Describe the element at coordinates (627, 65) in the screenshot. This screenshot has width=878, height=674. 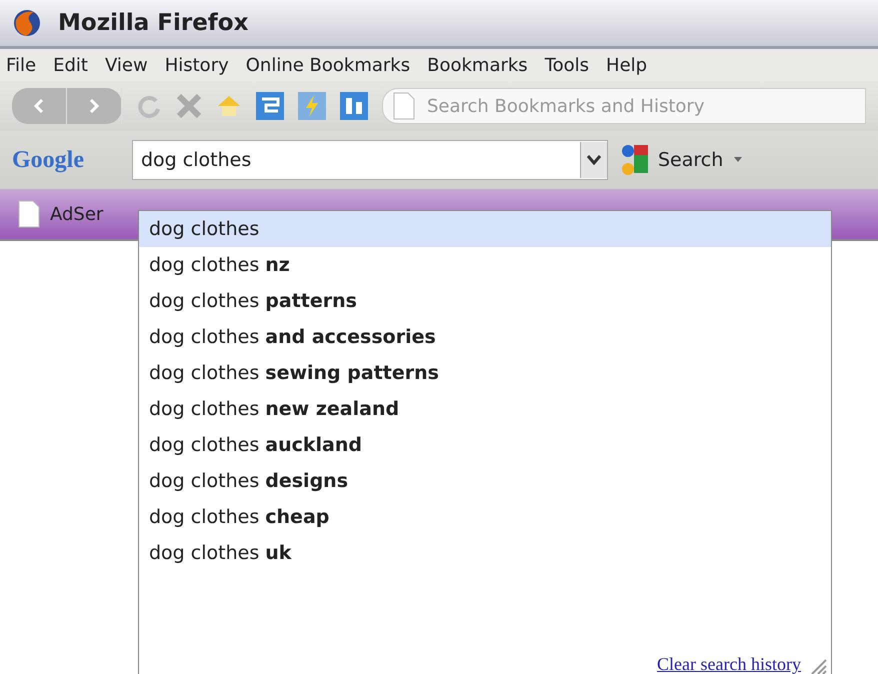
I see `menu-item: Help` at that location.